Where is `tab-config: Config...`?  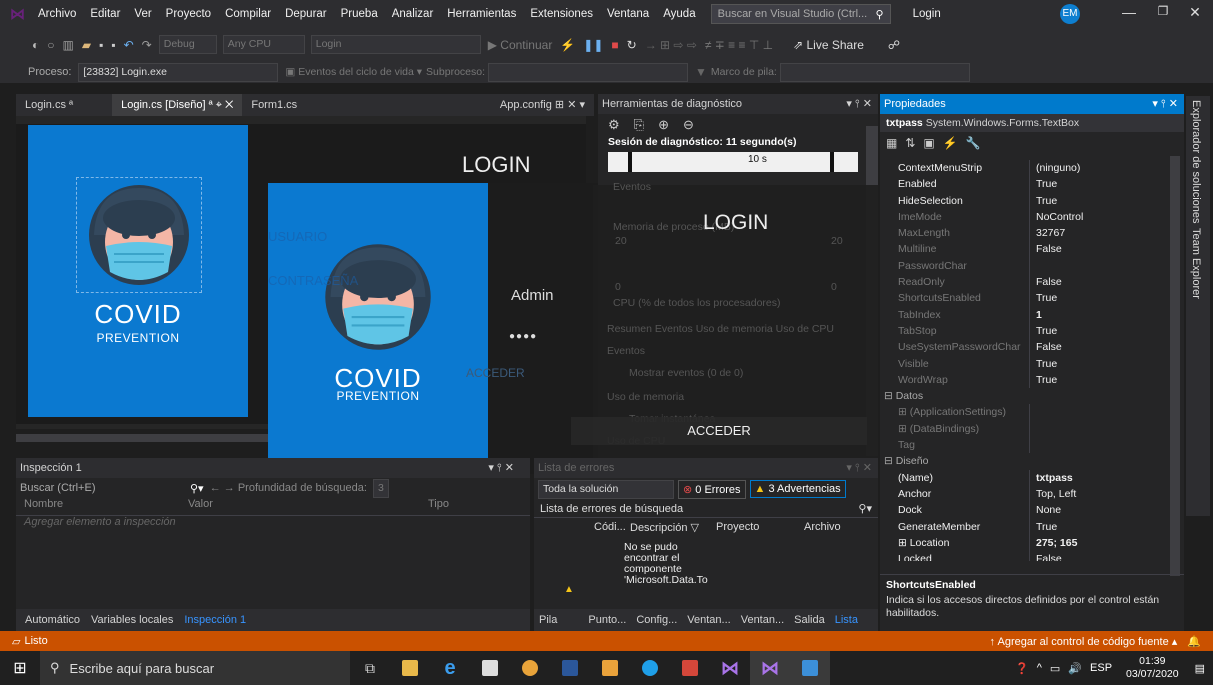 tab-config: Config... is located at coordinates (656, 620).